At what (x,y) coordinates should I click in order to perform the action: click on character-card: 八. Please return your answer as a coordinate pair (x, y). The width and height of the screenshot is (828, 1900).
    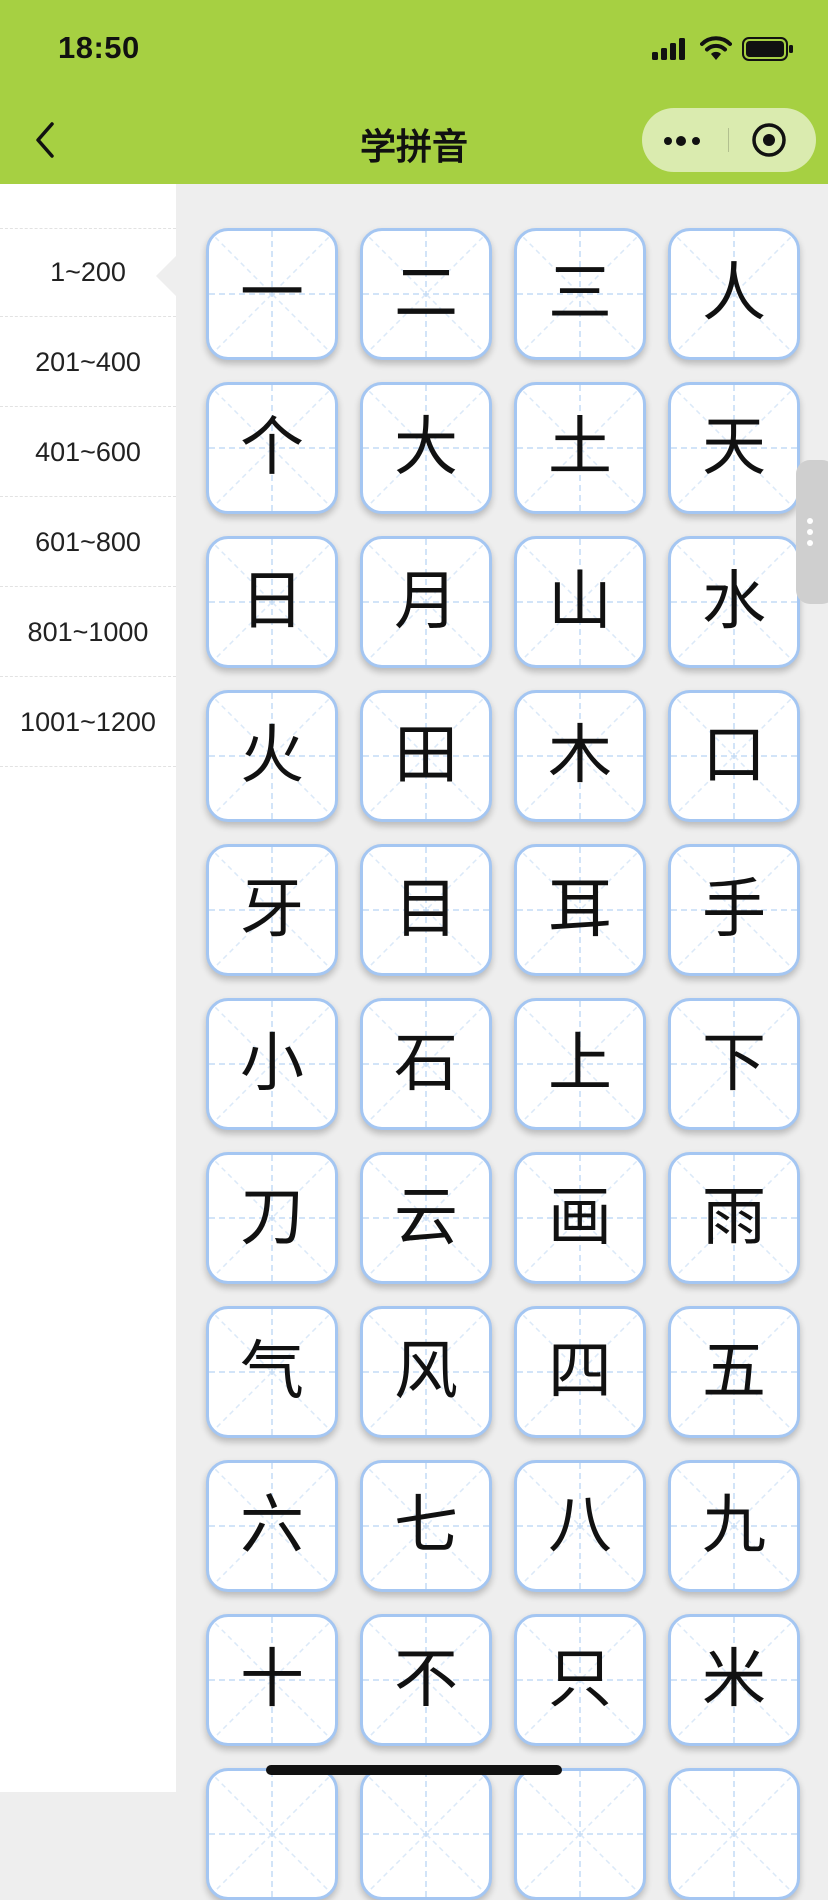
    Looking at the image, I should click on (580, 1526).